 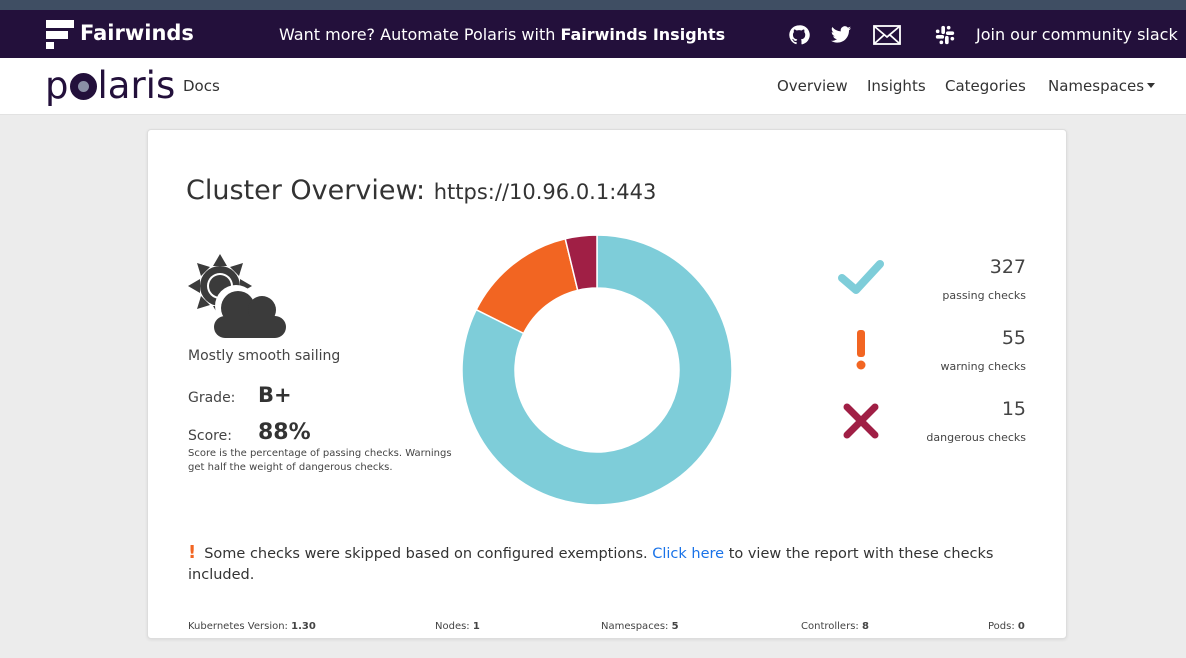 I want to click on fairwinds-brand: Fairwinds, so click(x=137, y=33).